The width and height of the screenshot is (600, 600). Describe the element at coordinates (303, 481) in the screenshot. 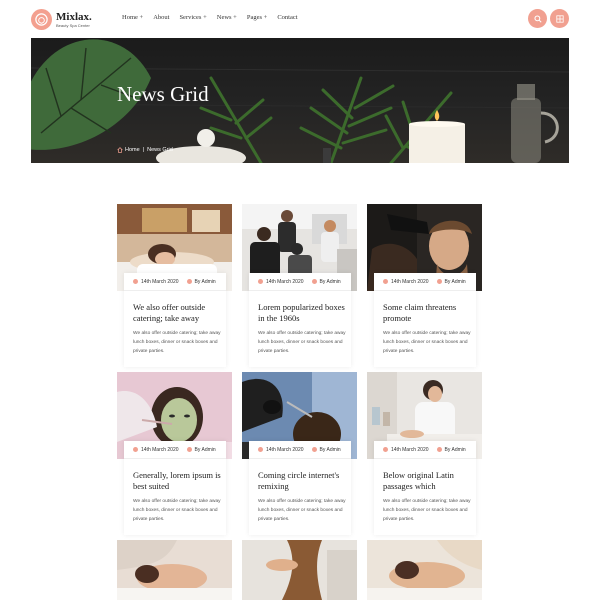

I see `post-title: Coming circle internet's remixing` at that location.